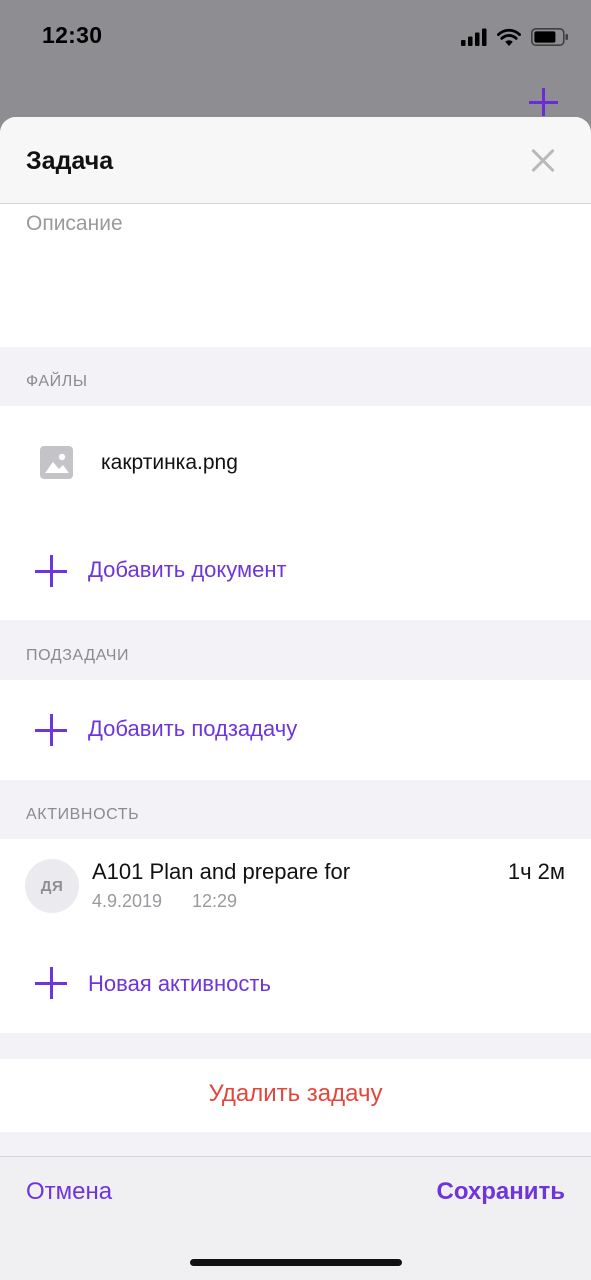  I want to click on home-indicator, so click(296, 1262).